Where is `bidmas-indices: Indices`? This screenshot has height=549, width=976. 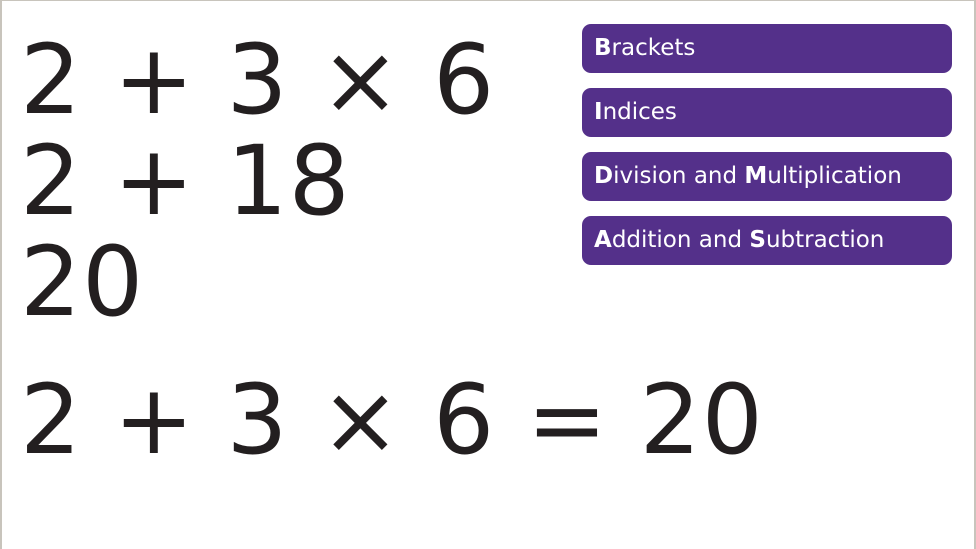 bidmas-indices: Indices is located at coordinates (767, 112).